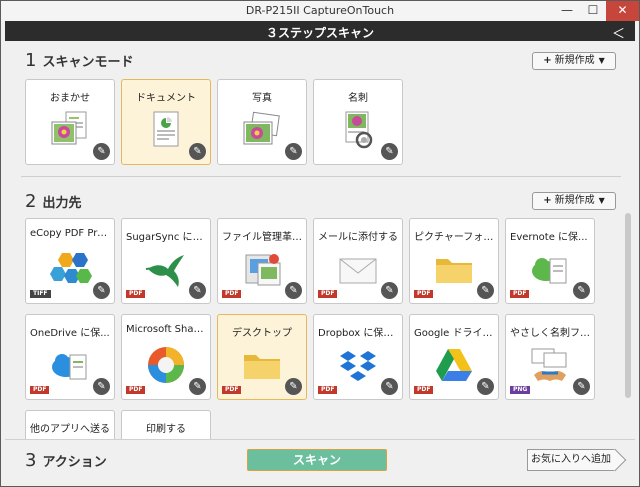 The height and width of the screenshot is (487, 640). What do you see at coordinates (71, 268) in the screenshot?
I see `ecopy-icon` at bounding box center [71, 268].